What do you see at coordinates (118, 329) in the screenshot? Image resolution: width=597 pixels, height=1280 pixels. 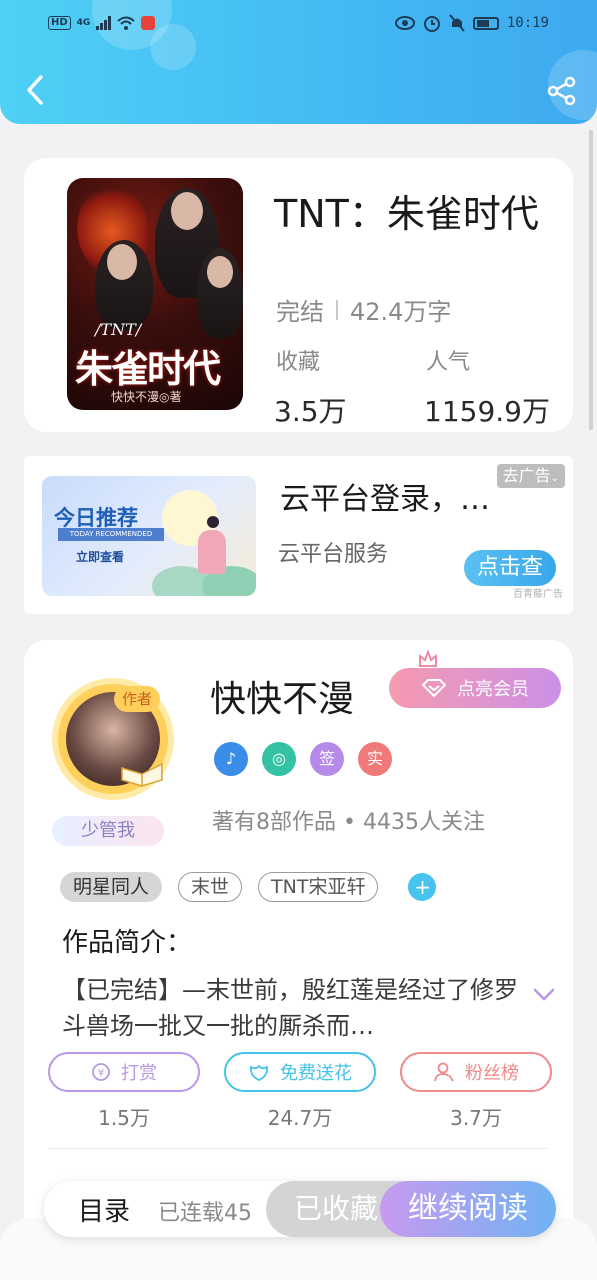 I see `cover-series: /TNT/` at bounding box center [118, 329].